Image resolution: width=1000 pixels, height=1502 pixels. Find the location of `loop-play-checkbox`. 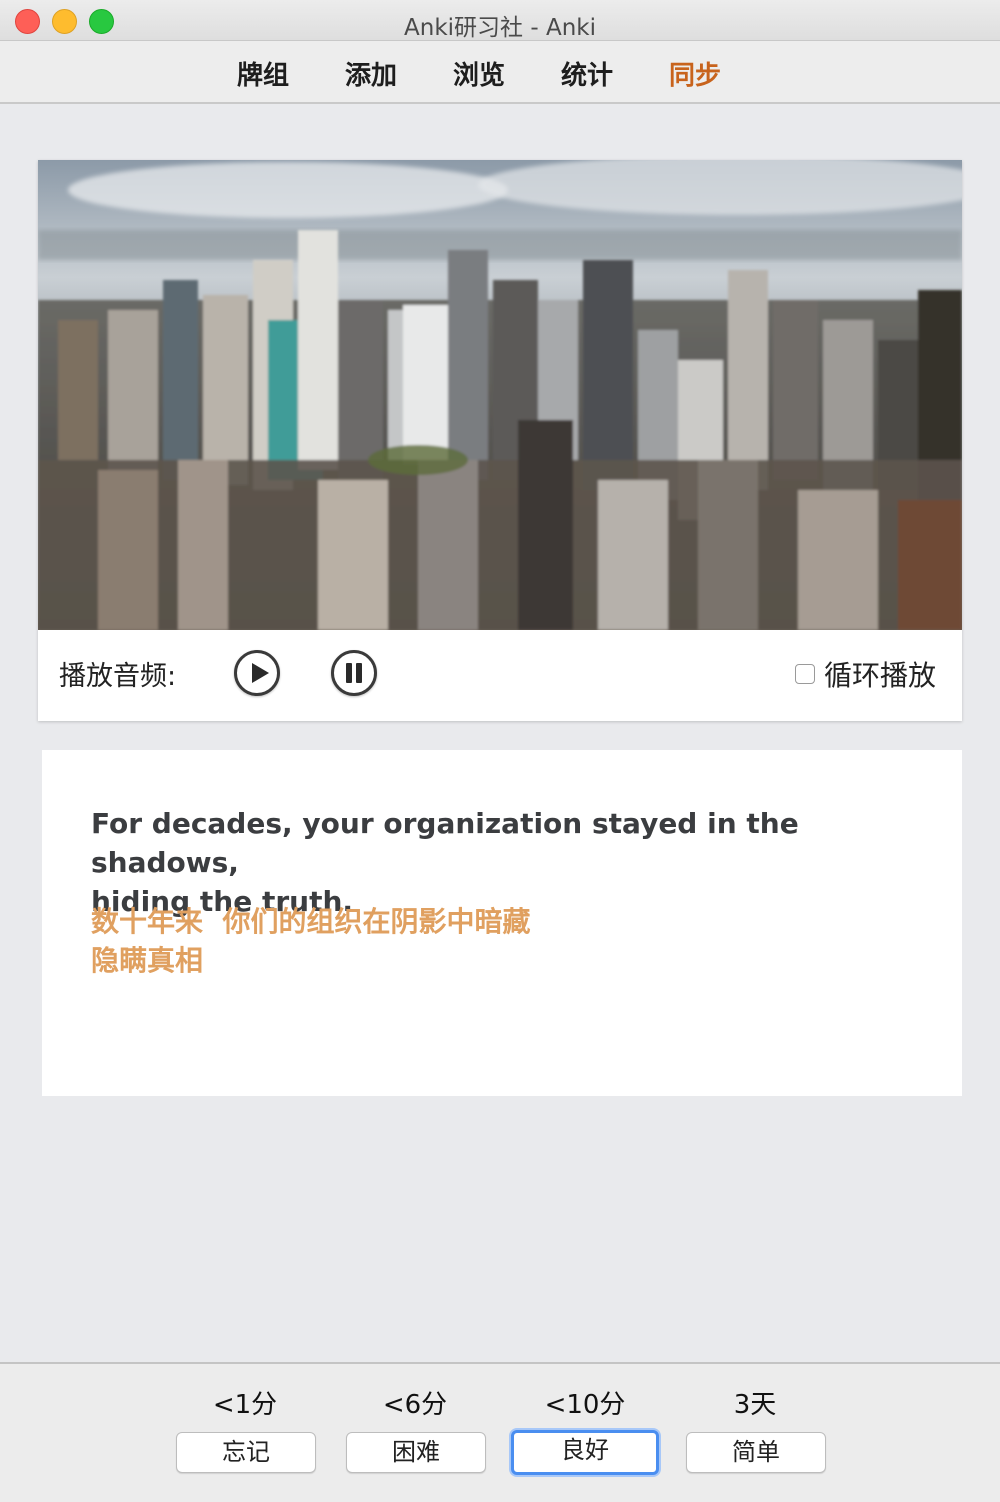

loop-play-checkbox is located at coordinates (805, 674).